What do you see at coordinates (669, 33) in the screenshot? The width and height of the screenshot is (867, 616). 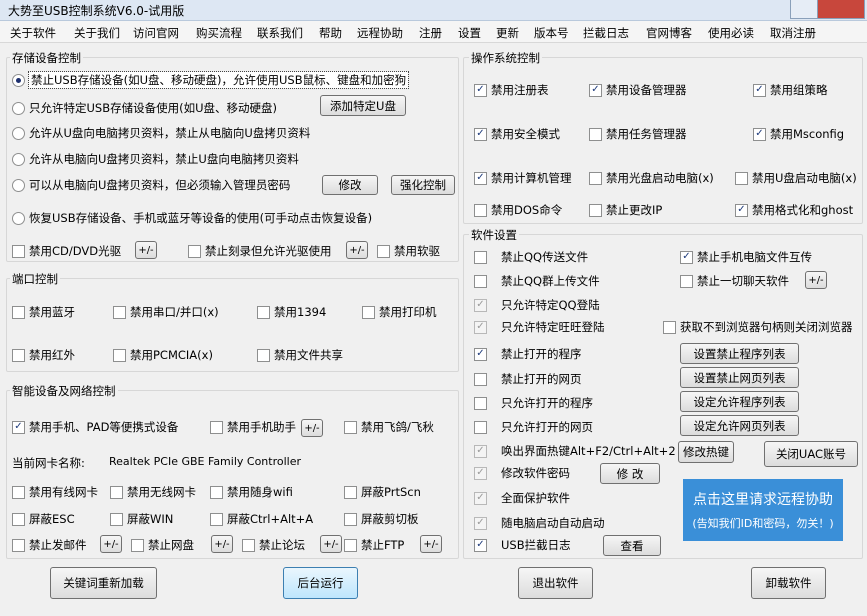 I see `menu-blog: 官网博客` at bounding box center [669, 33].